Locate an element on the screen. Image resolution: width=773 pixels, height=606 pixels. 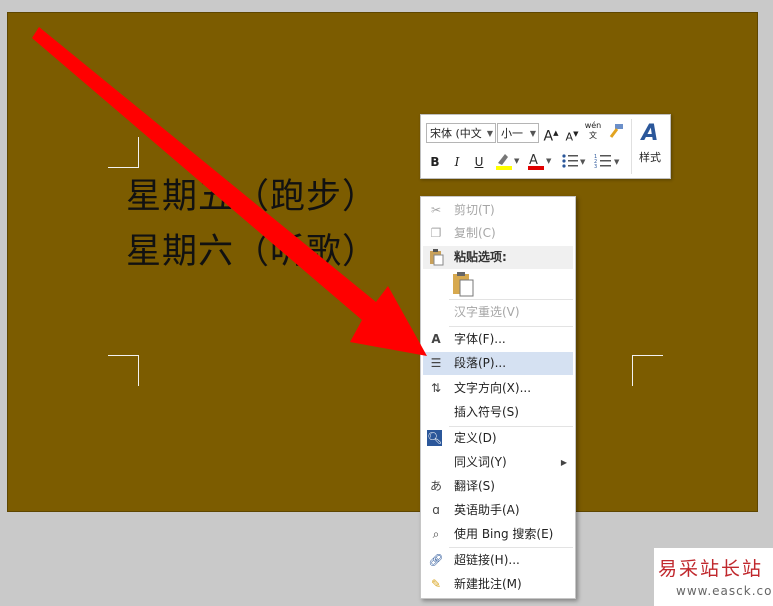
watermark-url: www.easck.com is located at coordinates (724, 591).